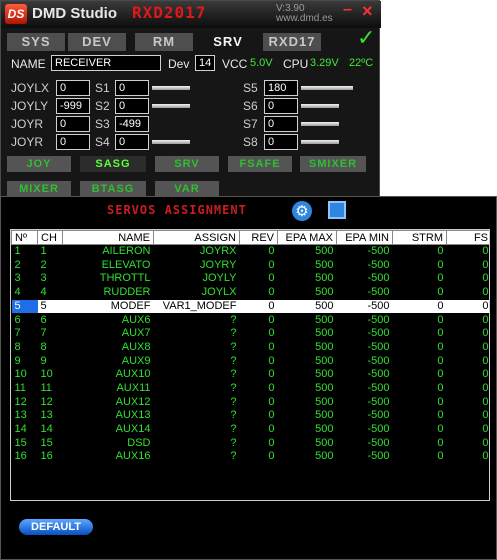 The height and width of the screenshot is (560, 497). What do you see at coordinates (281, 88) in the screenshot?
I see `servo-field-s5: 180` at bounding box center [281, 88].